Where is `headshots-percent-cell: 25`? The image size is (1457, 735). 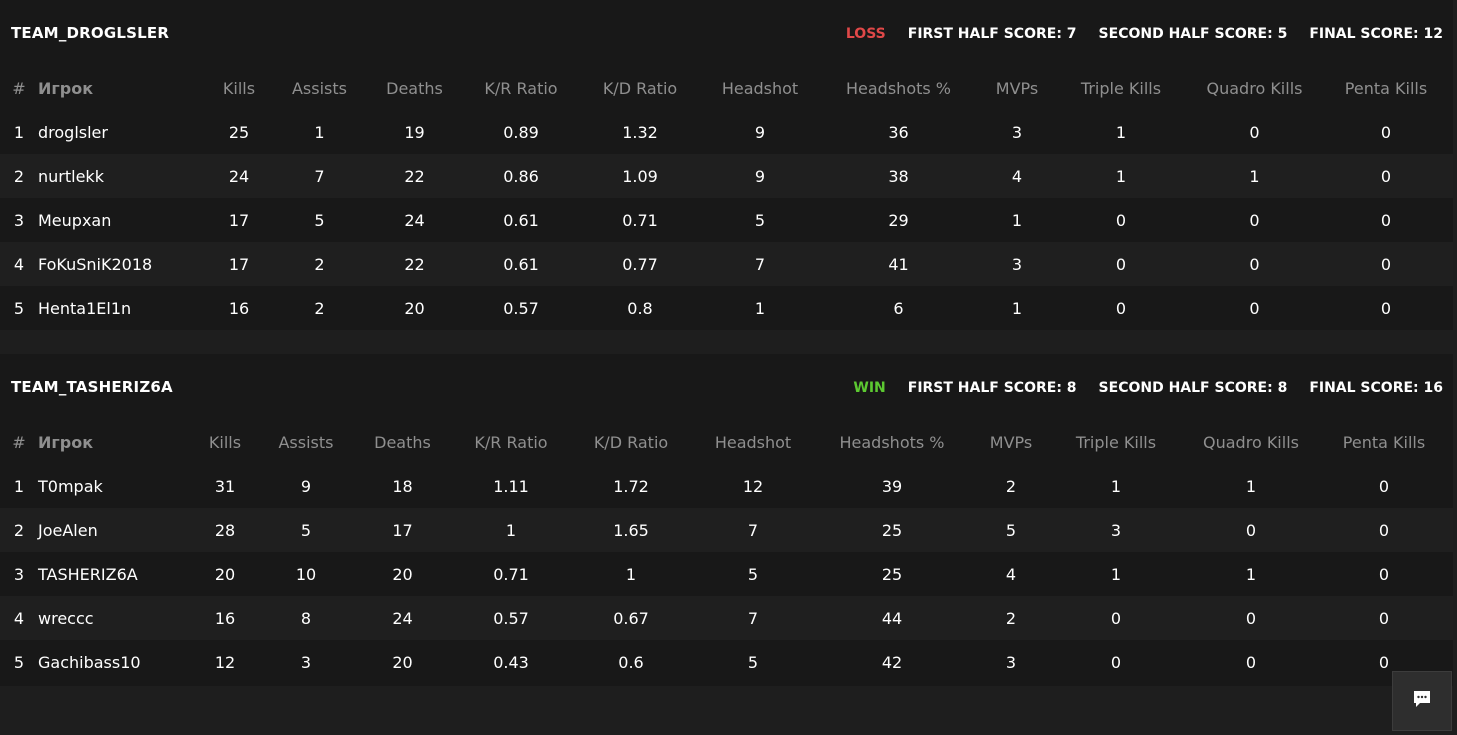
headshots-percent-cell: 25 is located at coordinates (892, 574).